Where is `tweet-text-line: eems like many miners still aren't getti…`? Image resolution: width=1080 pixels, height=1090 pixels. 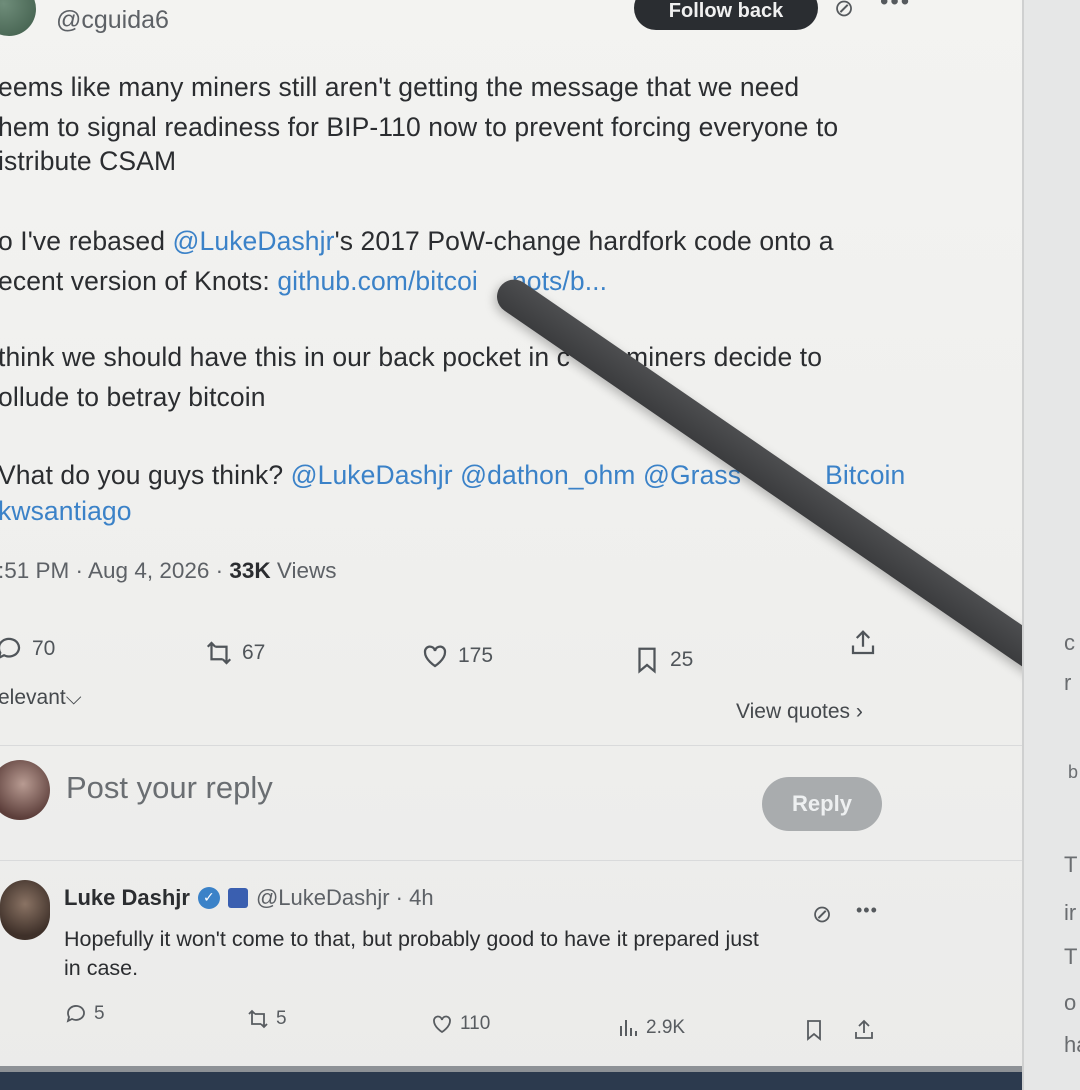
tweet-text-line: eems like many miners still aren't getti… is located at coordinates (400, 87).